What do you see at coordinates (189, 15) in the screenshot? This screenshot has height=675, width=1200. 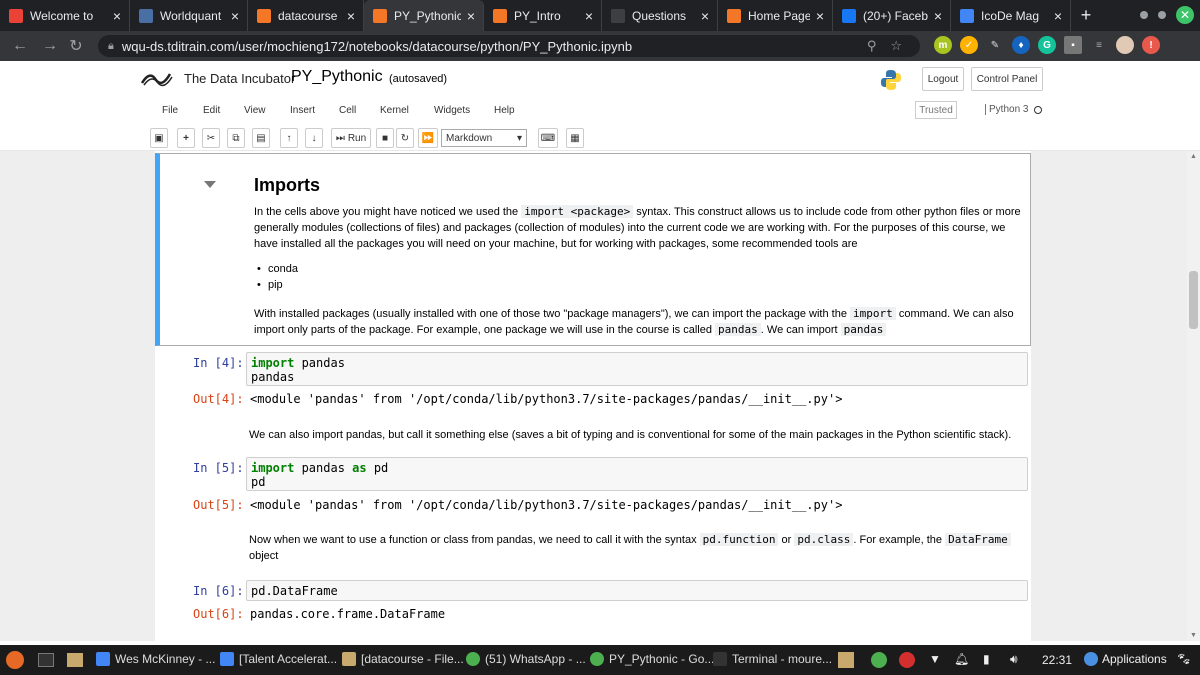 I see `browser-tab: Worldquant ×` at bounding box center [189, 15].